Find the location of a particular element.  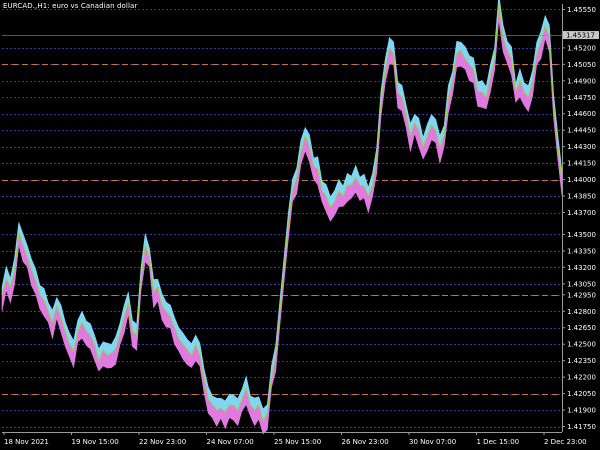

time-tick-label: 30 Nov 07:00 is located at coordinates (432, 442).